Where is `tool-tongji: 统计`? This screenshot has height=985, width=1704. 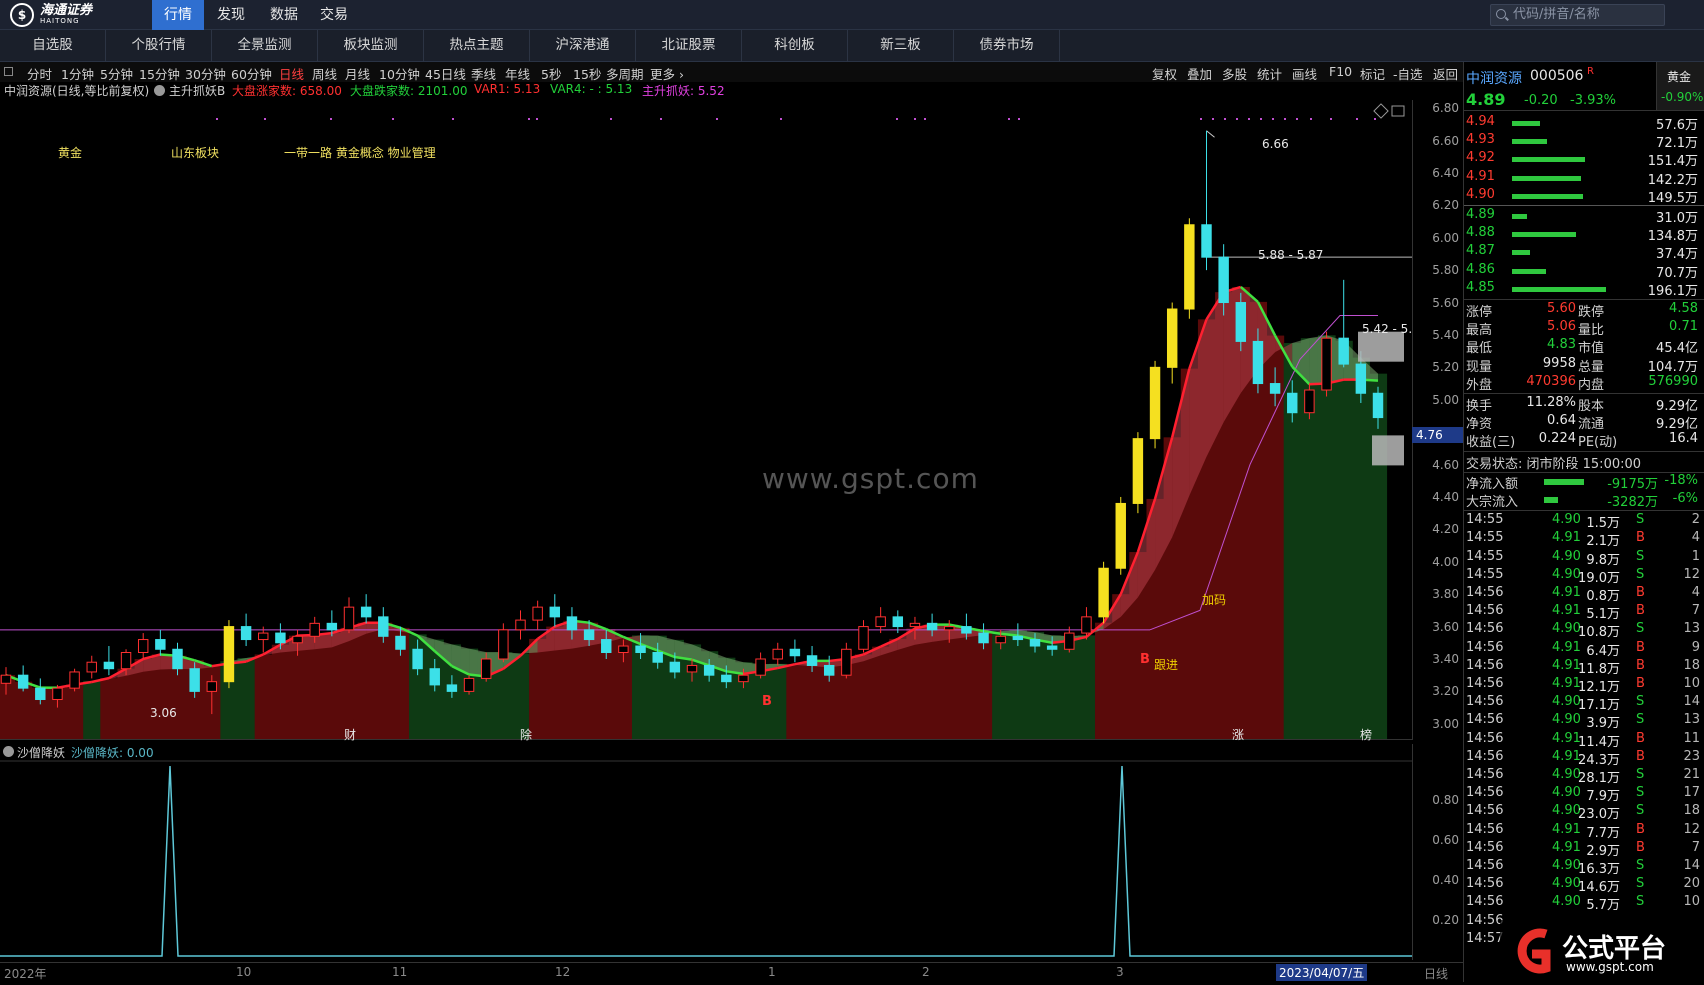
tool-tongji: 统计 is located at coordinates (1269, 73).